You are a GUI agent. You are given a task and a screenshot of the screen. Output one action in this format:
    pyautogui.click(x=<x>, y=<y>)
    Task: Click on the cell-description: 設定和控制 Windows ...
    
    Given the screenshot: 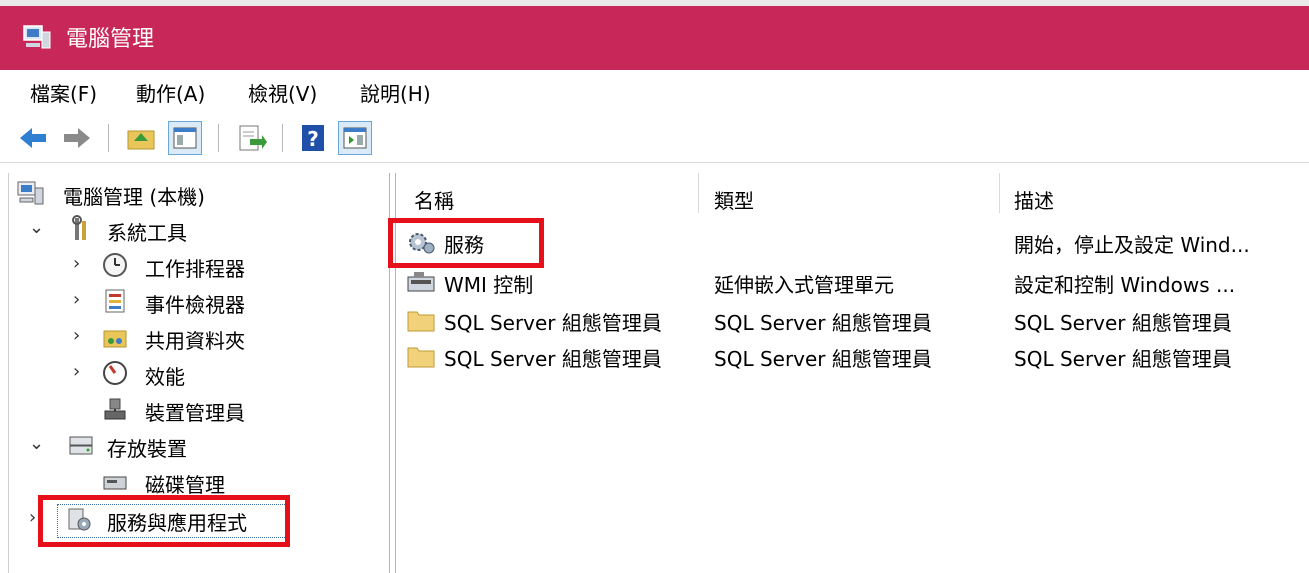 What is the action you would take?
    pyautogui.click(x=1125, y=285)
    